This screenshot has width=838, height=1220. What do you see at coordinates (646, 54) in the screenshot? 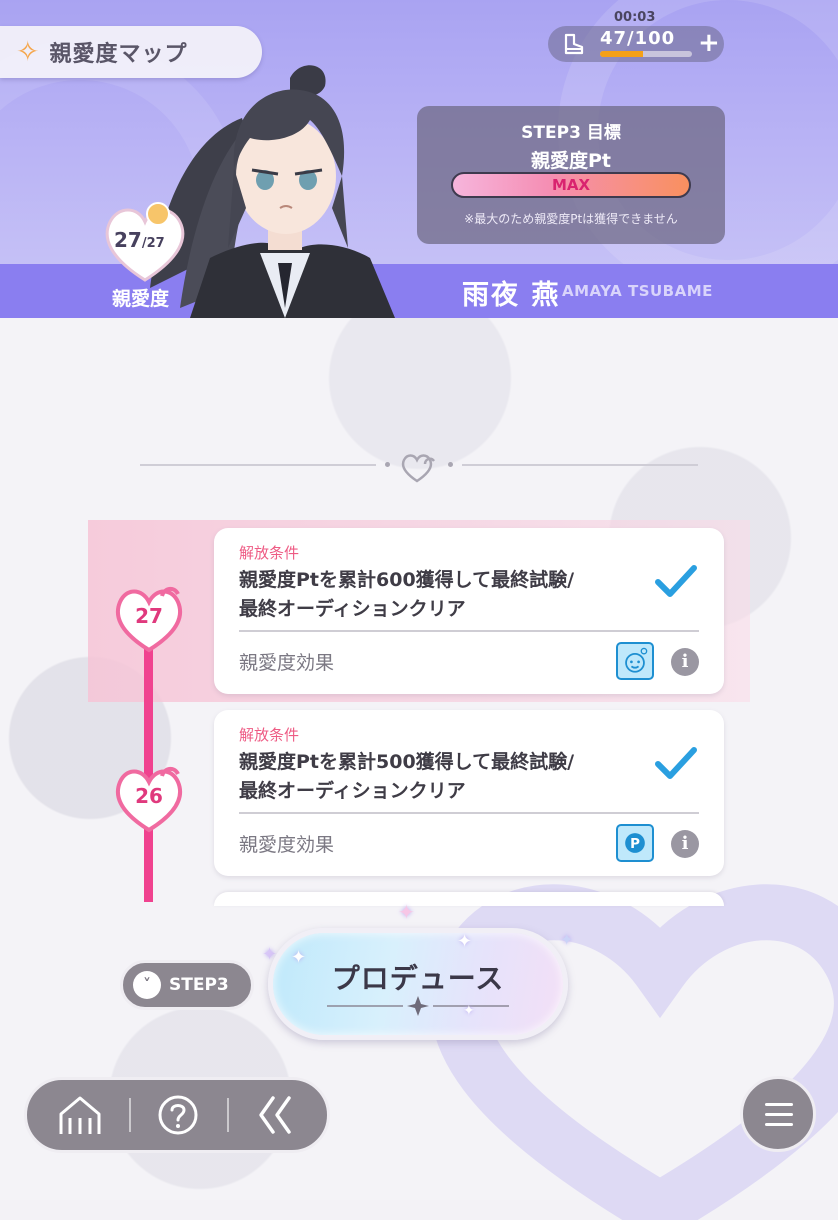
I see `stamina-bar` at bounding box center [646, 54].